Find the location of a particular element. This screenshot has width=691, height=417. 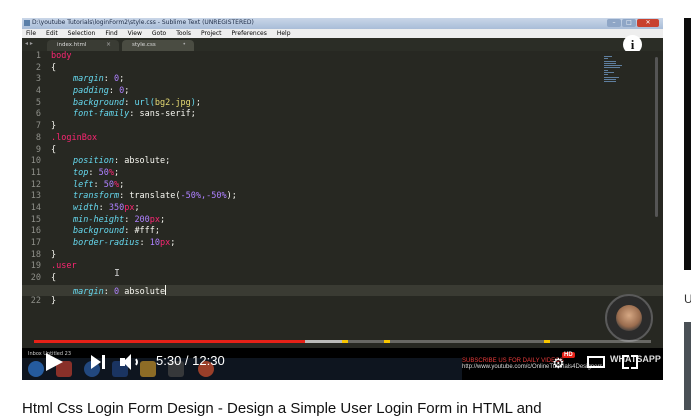

code-line-1: body is located at coordinates (331, 57).